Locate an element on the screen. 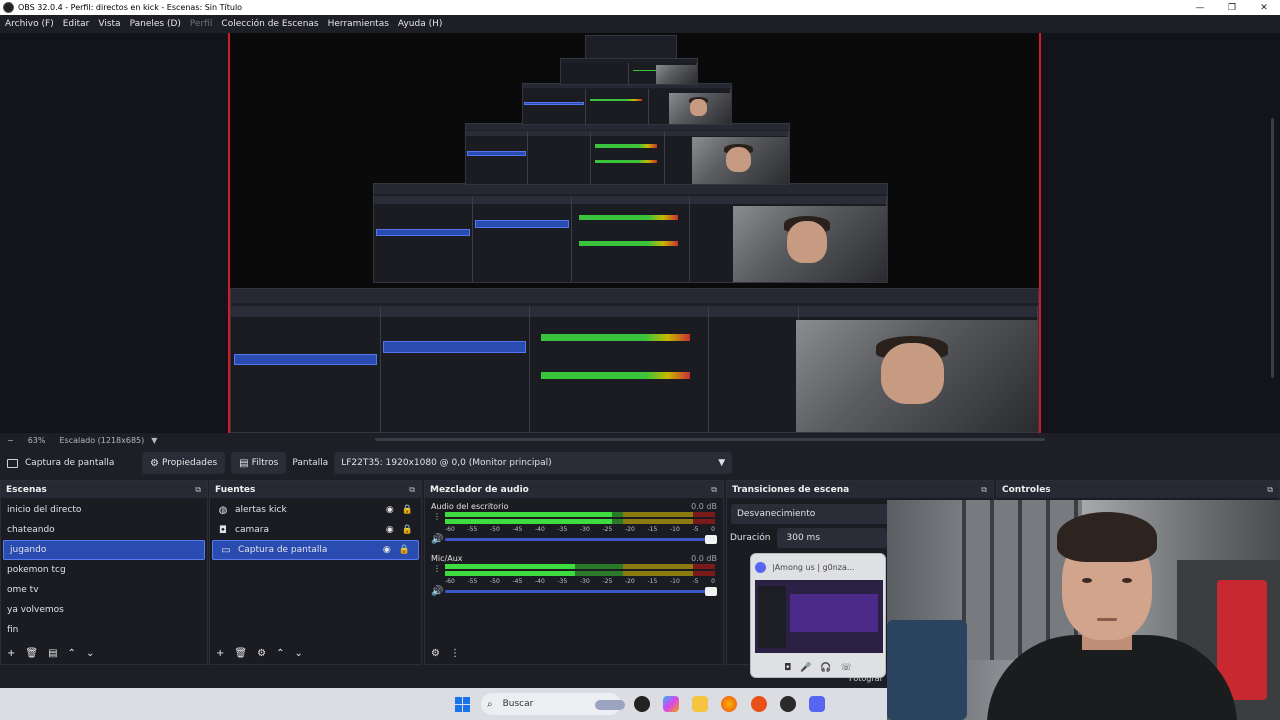 The image size is (1280, 720). scene-item: ome tv is located at coordinates (104, 590).